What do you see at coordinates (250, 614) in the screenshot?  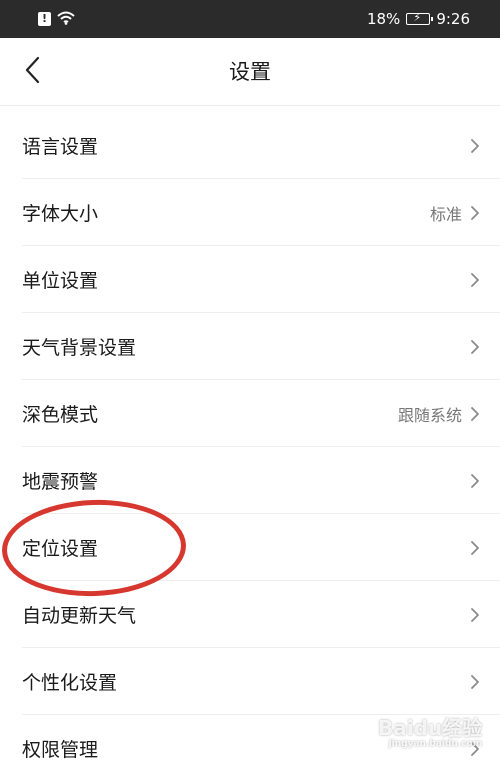 I see `settings-item-auto-update-weather: 自动更新天气` at bounding box center [250, 614].